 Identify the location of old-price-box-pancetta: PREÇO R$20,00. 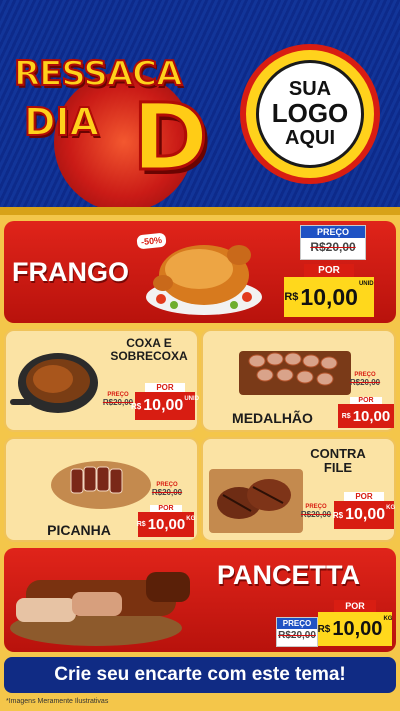
(297, 632).